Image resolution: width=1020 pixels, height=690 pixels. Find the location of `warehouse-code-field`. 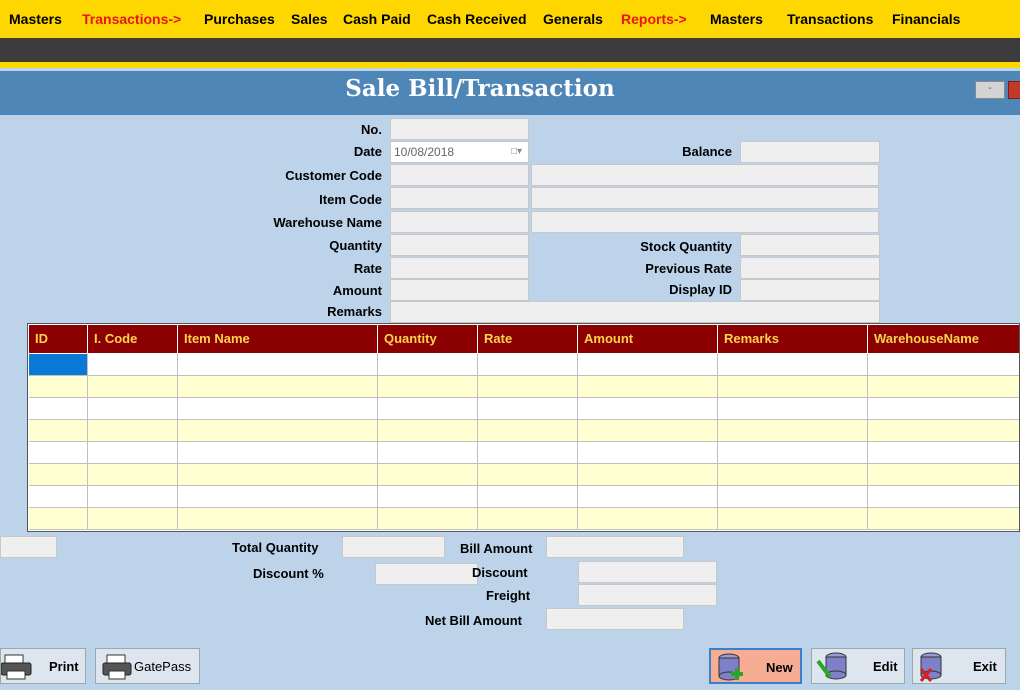

warehouse-code-field is located at coordinates (459, 222).